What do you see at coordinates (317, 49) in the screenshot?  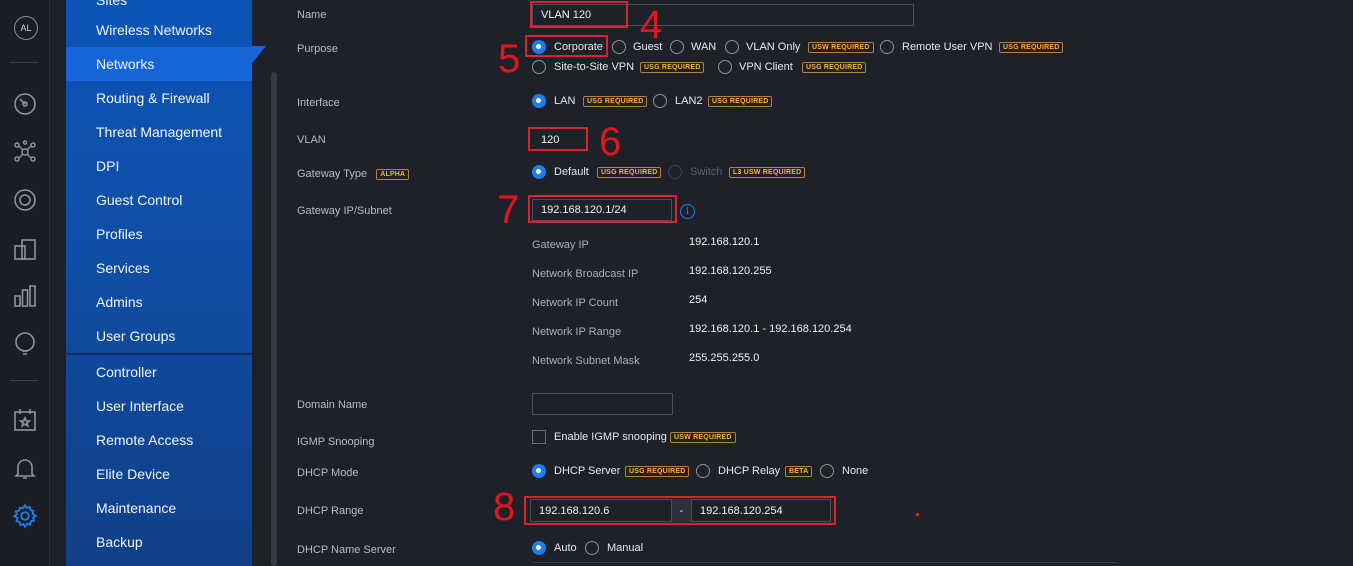 I see `purpose-label: Purpose` at bounding box center [317, 49].